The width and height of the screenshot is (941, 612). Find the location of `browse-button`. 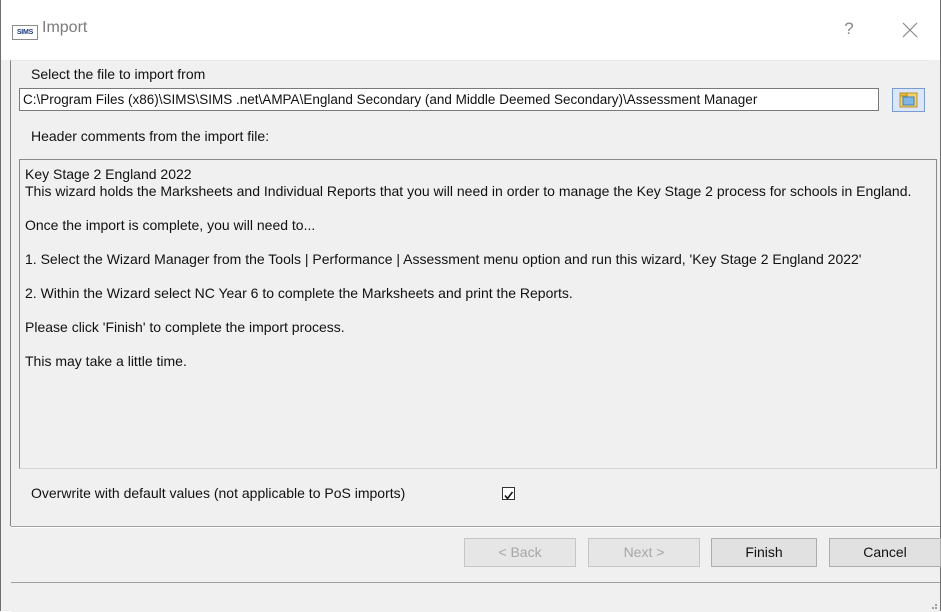

browse-button is located at coordinates (908, 100).